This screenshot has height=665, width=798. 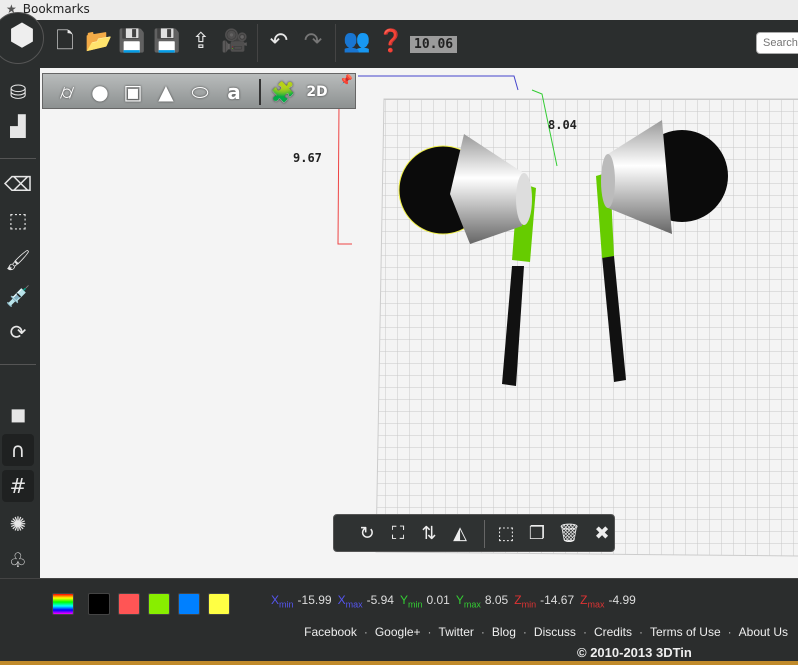 I want to click on scale-icon: ⛶, so click(x=398, y=534).